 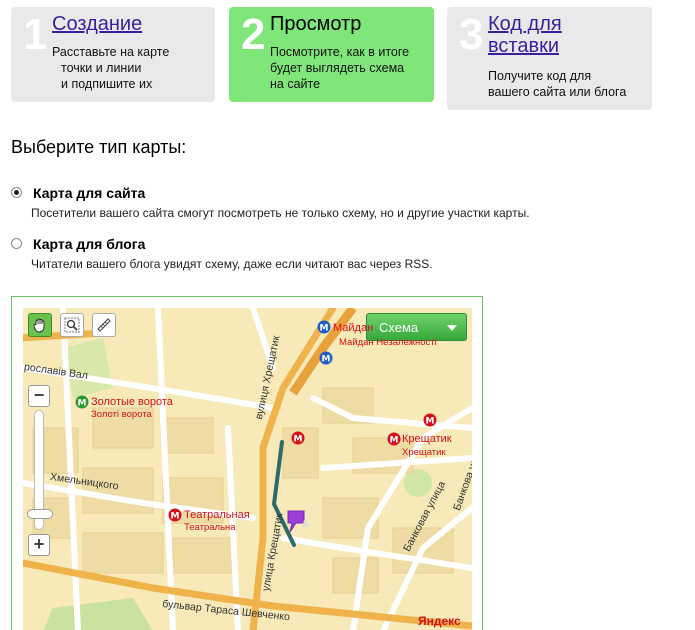 What do you see at coordinates (316, 24) in the screenshot?
I see `step-preview-title: Просмотр` at bounding box center [316, 24].